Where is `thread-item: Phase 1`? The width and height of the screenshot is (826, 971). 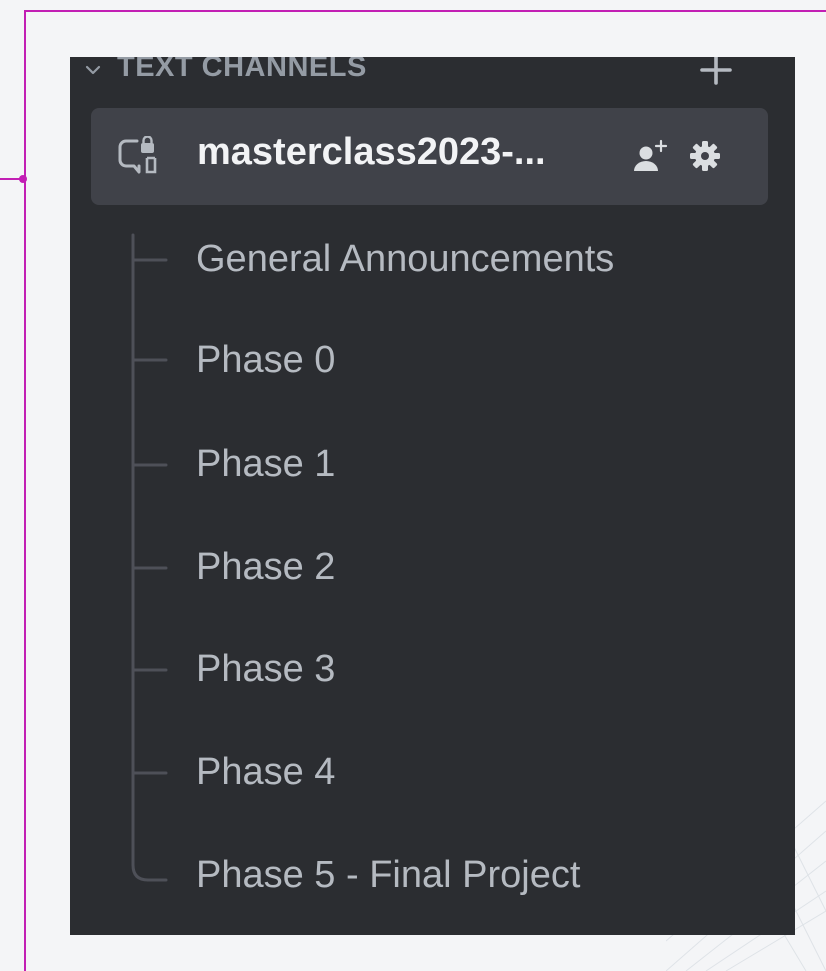
thread-item: Phase 1 is located at coordinates (486, 464).